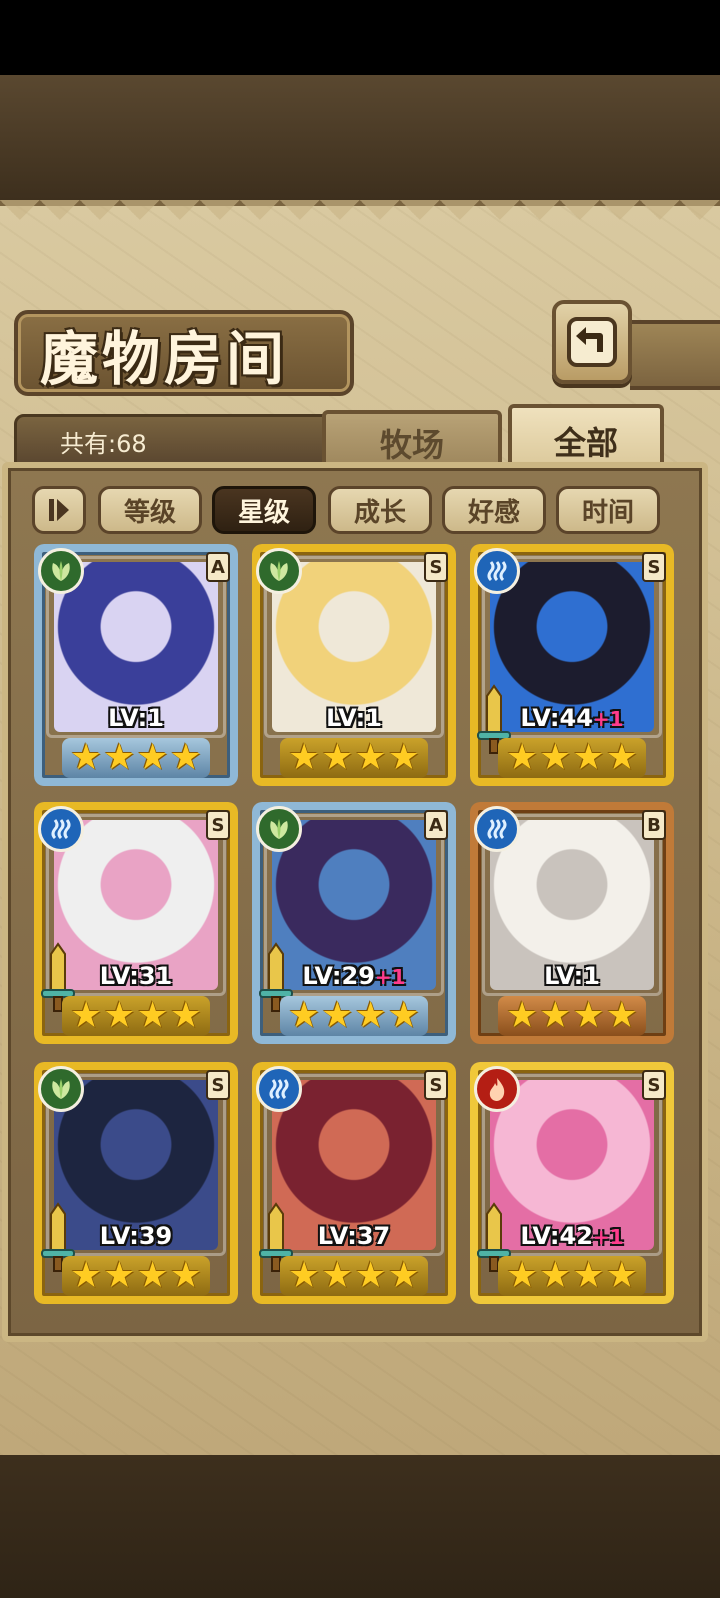  What do you see at coordinates (264, 510) in the screenshot?
I see `sort-button-stars: 星级` at bounding box center [264, 510].